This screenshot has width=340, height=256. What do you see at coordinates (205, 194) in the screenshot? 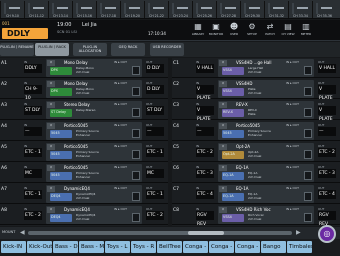
I see `input-channel: ETC - 4` at bounding box center [205, 194].